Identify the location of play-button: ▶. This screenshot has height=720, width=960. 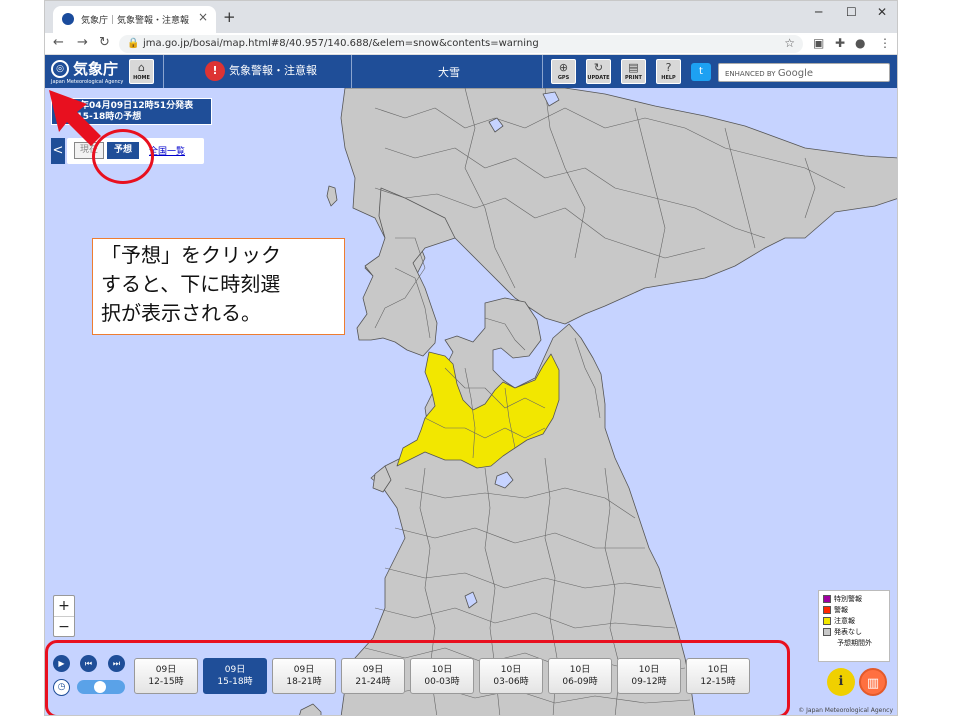
(61, 663).